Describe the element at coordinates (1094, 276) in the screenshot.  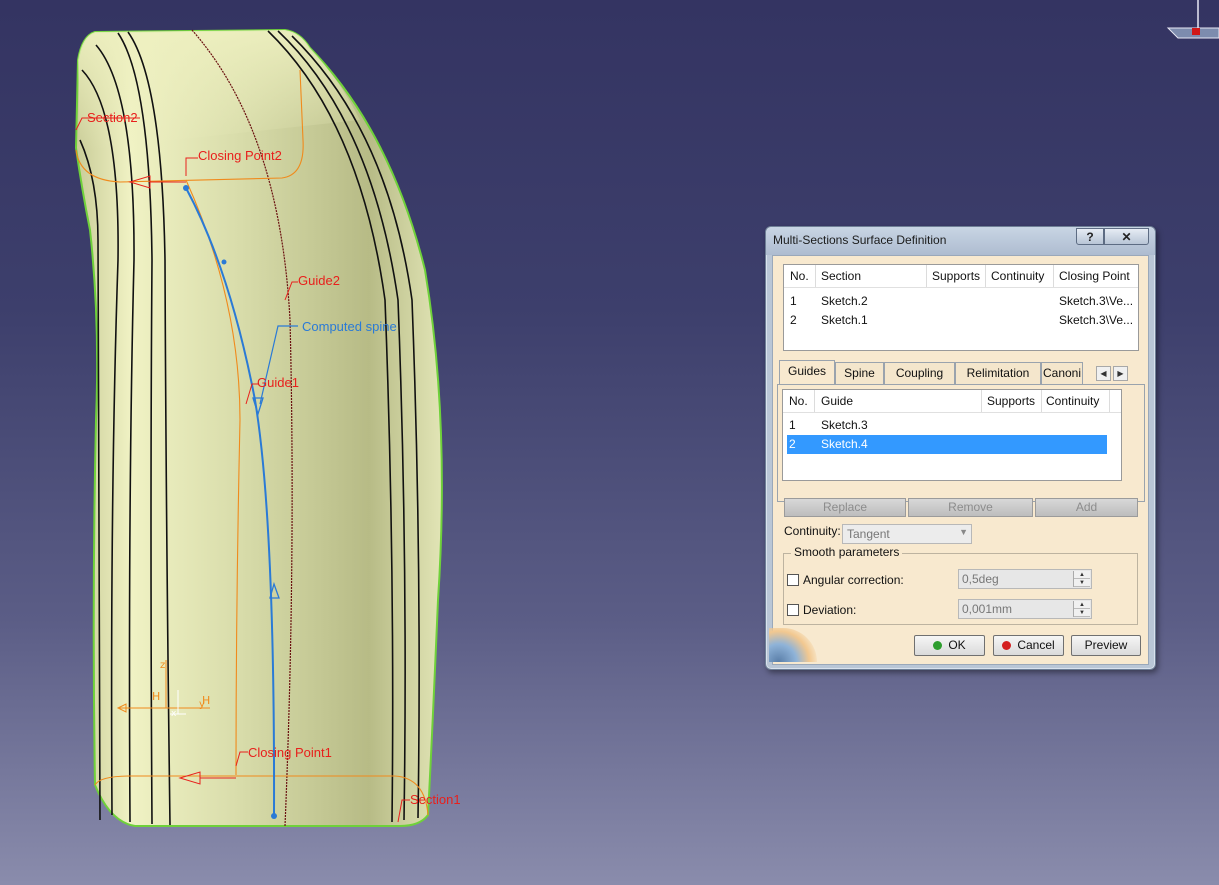
I see `col-closing-point: Closing Point` at that location.